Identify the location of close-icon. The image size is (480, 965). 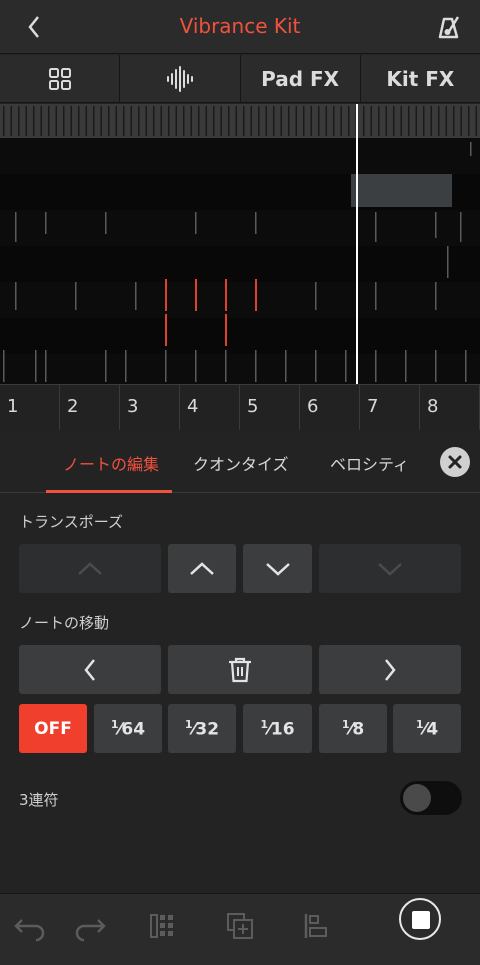
(455, 462).